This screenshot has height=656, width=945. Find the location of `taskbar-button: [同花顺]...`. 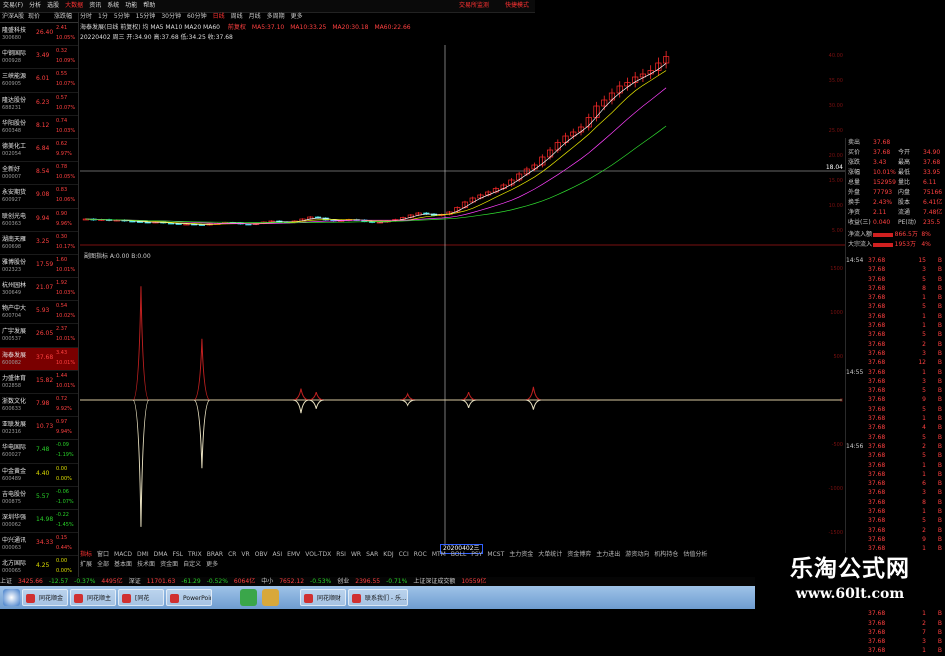

taskbar-button: [同花顺]... is located at coordinates (141, 597).